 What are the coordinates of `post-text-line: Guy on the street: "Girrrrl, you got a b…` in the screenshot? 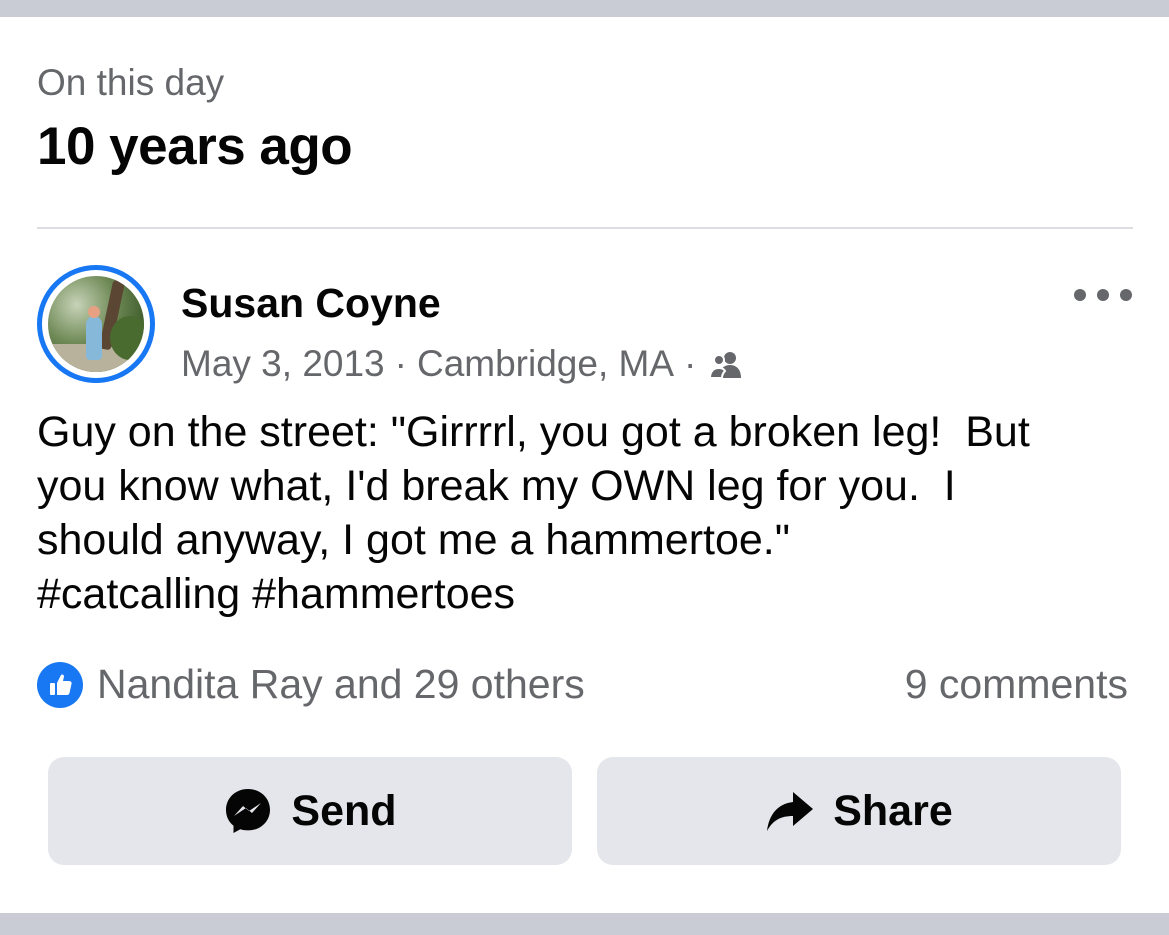 It's located at (533, 432).